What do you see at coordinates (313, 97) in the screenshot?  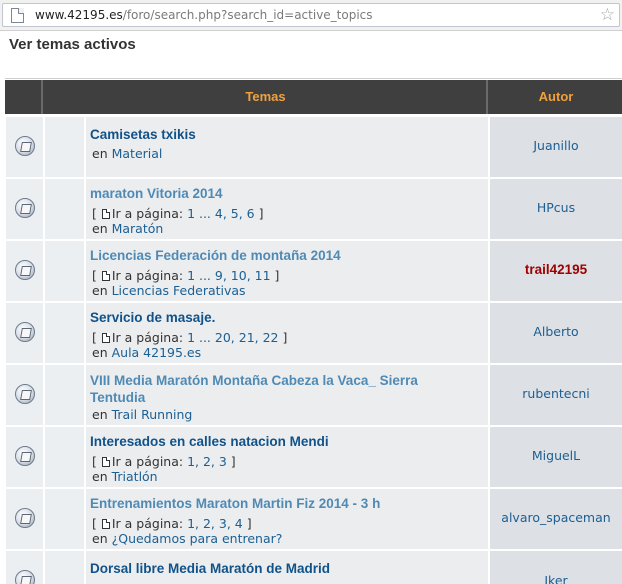 I see `table-header: Temas Autor` at bounding box center [313, 97].